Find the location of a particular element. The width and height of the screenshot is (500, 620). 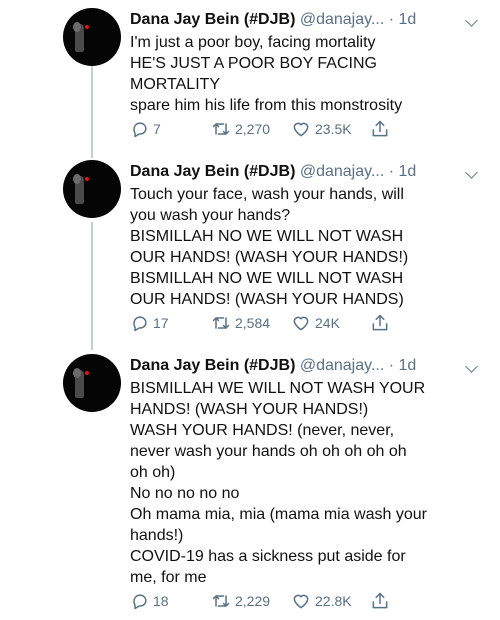

like-count: 22.8K is located at coordinates (333, 601).